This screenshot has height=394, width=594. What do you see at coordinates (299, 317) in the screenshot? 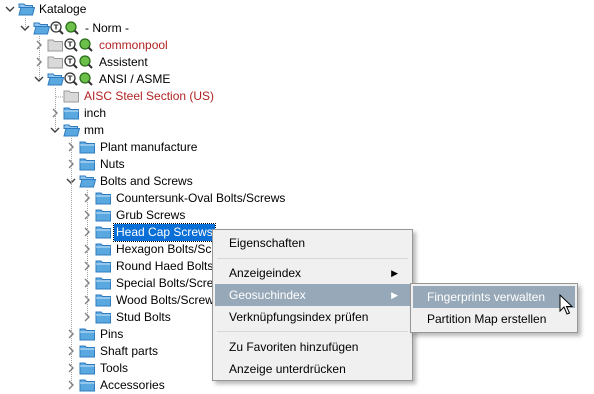
I see `menu-item-label: Verknüpfungsindex prüfen` at bounding box center [299, 317].